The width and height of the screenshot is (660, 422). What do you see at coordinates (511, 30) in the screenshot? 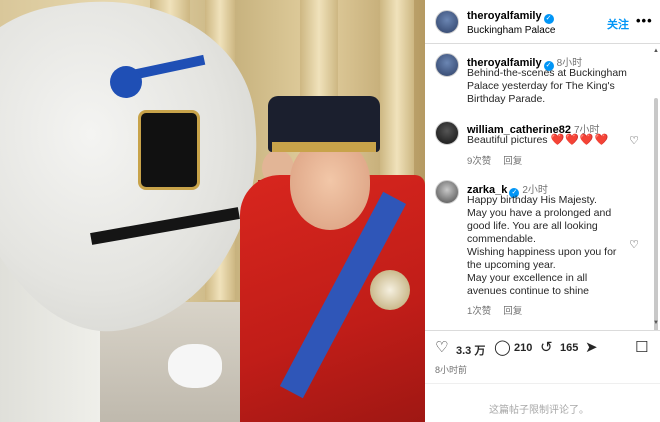
I see `location-link: Buckingham Palace` at bounding box center [511, 30].